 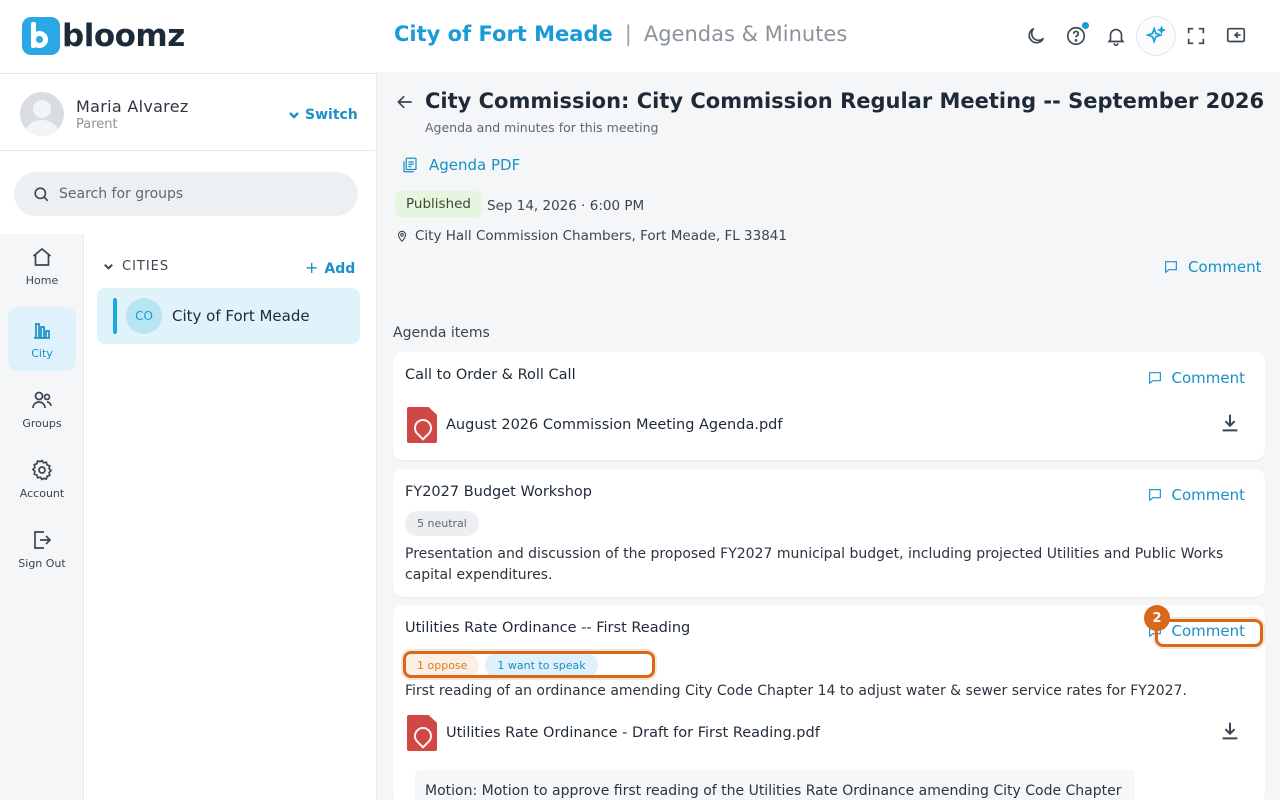 I want to click on meeting-datetime: Sep 14, 2026 · 6:00 PM, so click(x=566, y=206).